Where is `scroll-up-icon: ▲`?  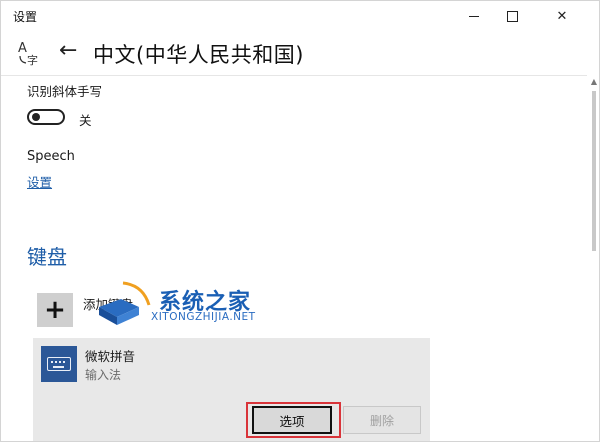
scroll-up-icon: ▲ is located at coordinates (594, 81).